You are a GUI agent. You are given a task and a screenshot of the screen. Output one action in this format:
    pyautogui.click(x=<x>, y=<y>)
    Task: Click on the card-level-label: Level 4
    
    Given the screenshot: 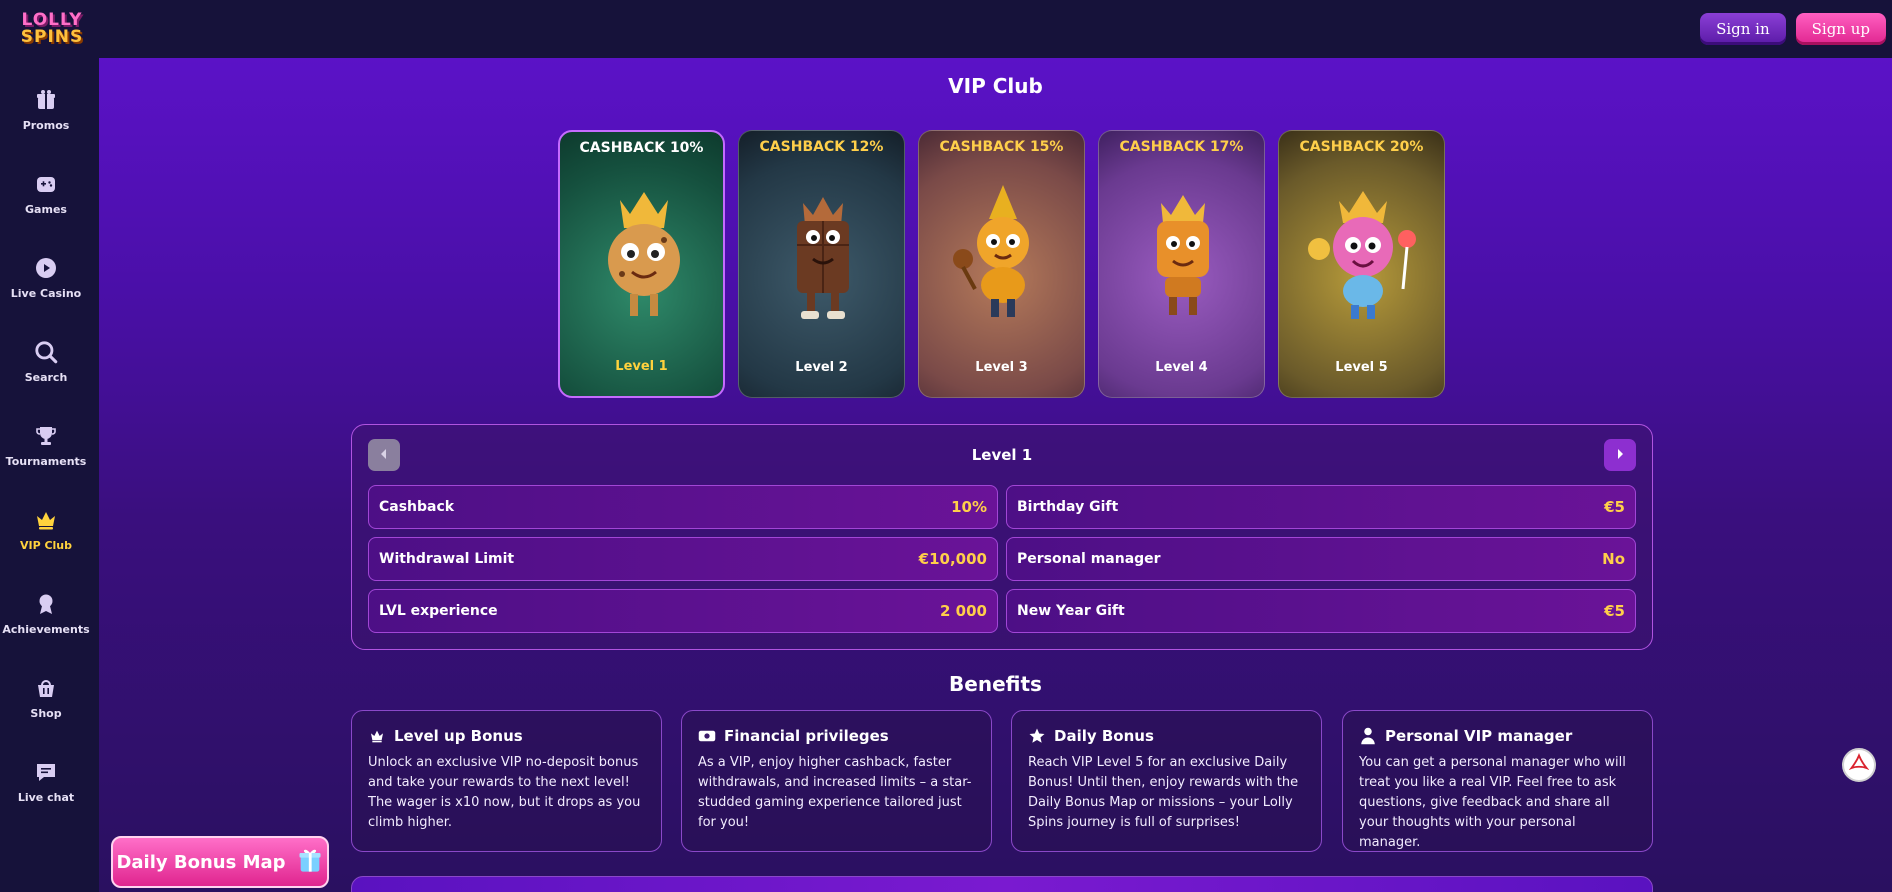 What is the action you would take?
    pyautogui.click(x=1181, y=367)
    